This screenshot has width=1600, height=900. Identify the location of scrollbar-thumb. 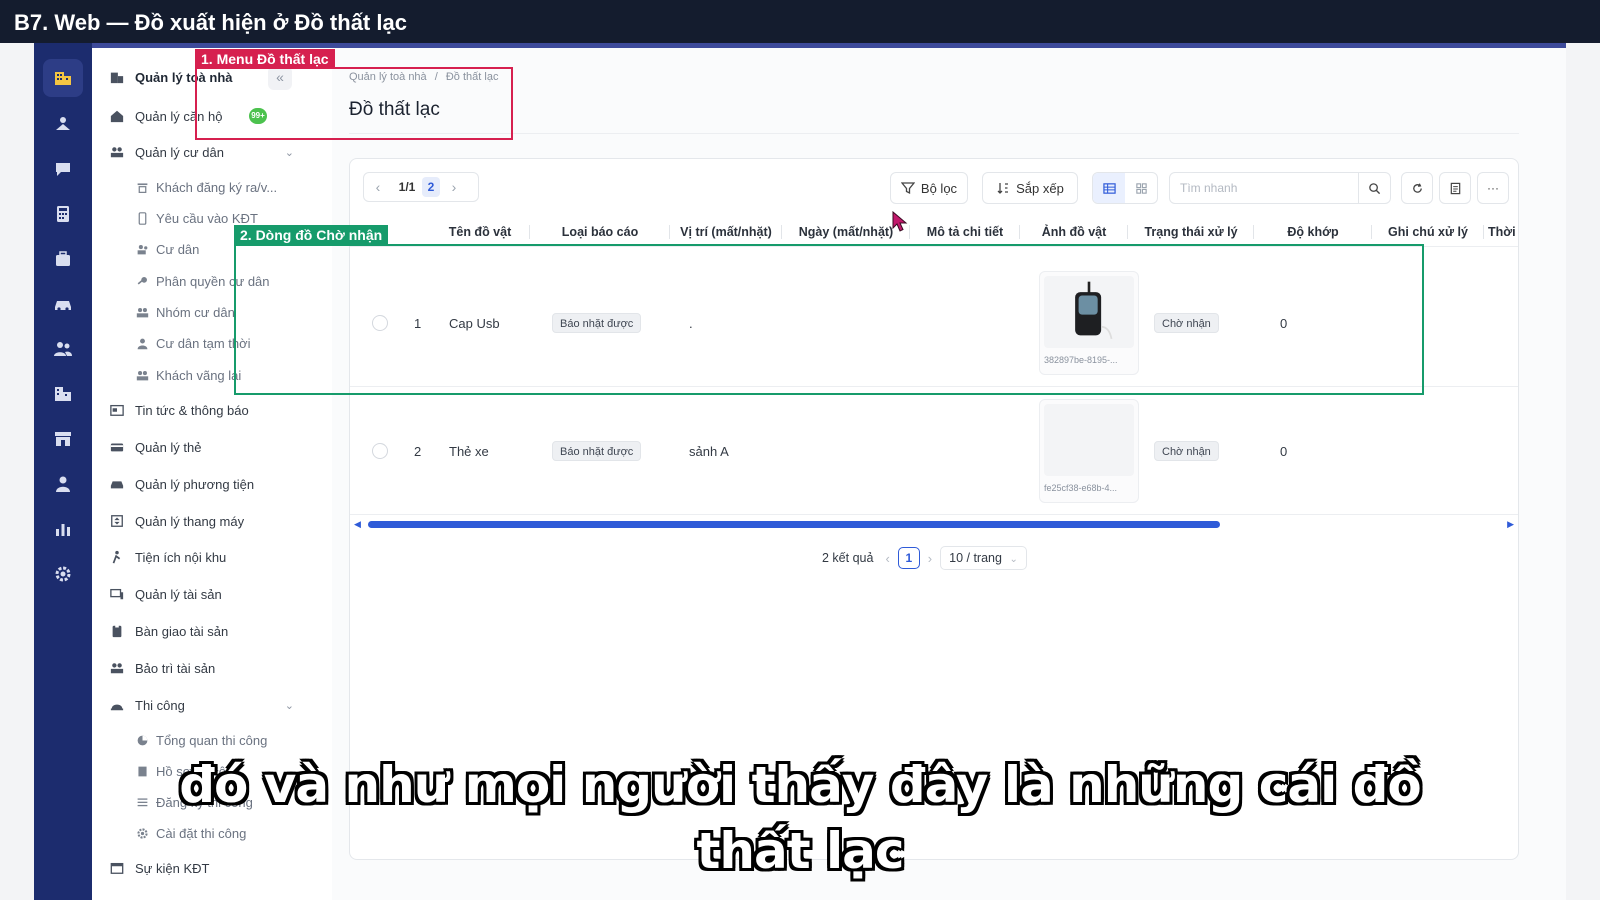
(794, 524).